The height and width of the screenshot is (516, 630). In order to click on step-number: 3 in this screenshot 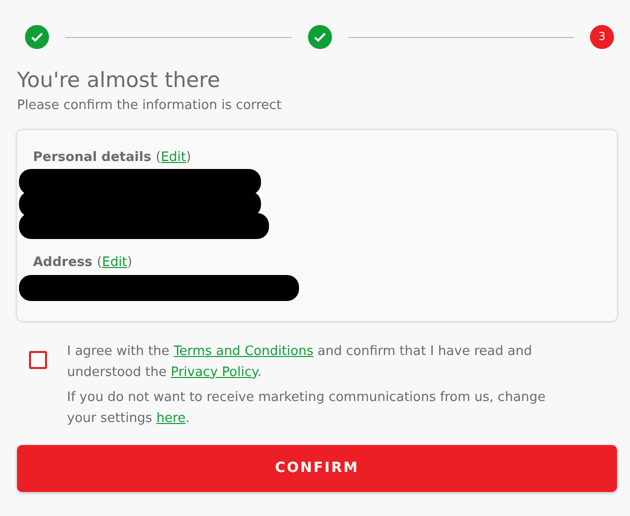, I will do `click(602, 37)`.